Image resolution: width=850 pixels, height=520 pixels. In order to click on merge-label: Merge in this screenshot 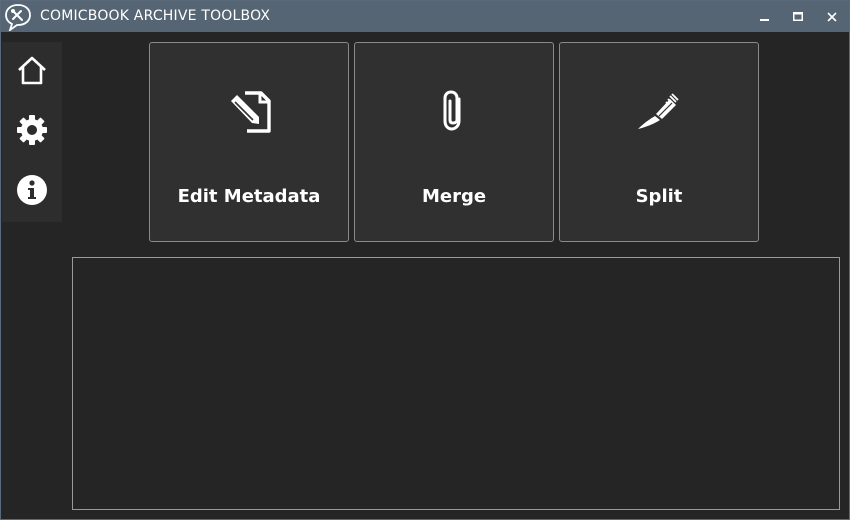, I will do `click(454, 196)`.